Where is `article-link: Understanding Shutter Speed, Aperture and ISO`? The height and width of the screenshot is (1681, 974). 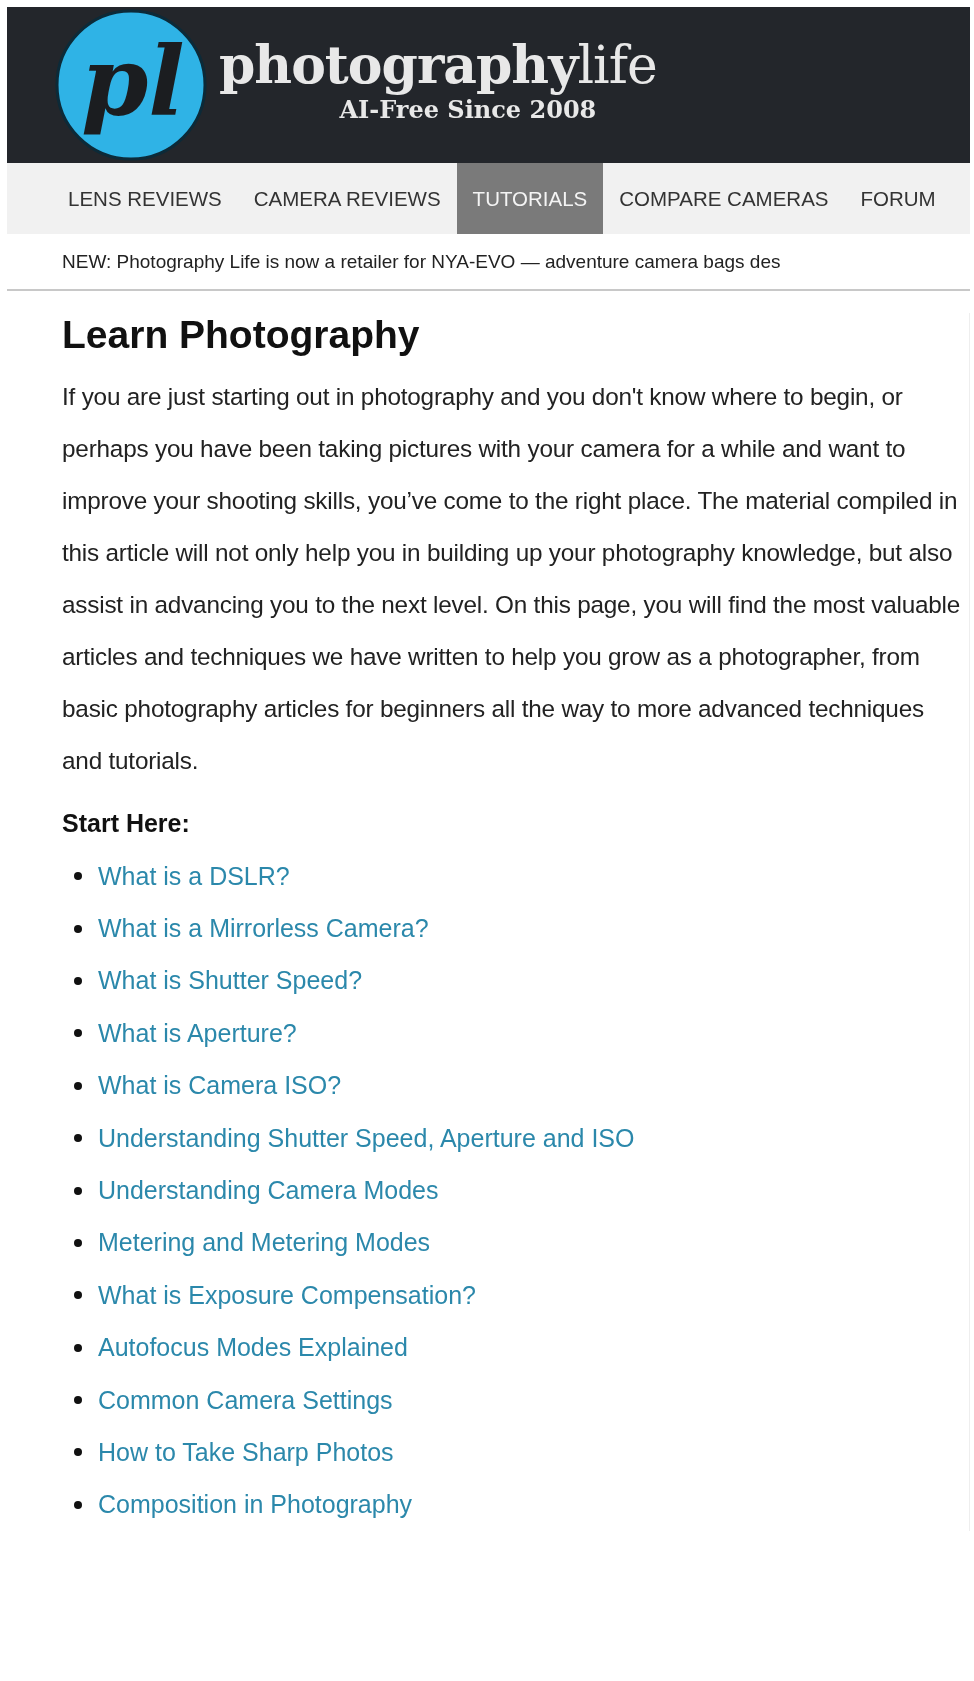 article-link: Understanding Shutter Speed, Aperture and ISO is located at coordinates (366, 1138).